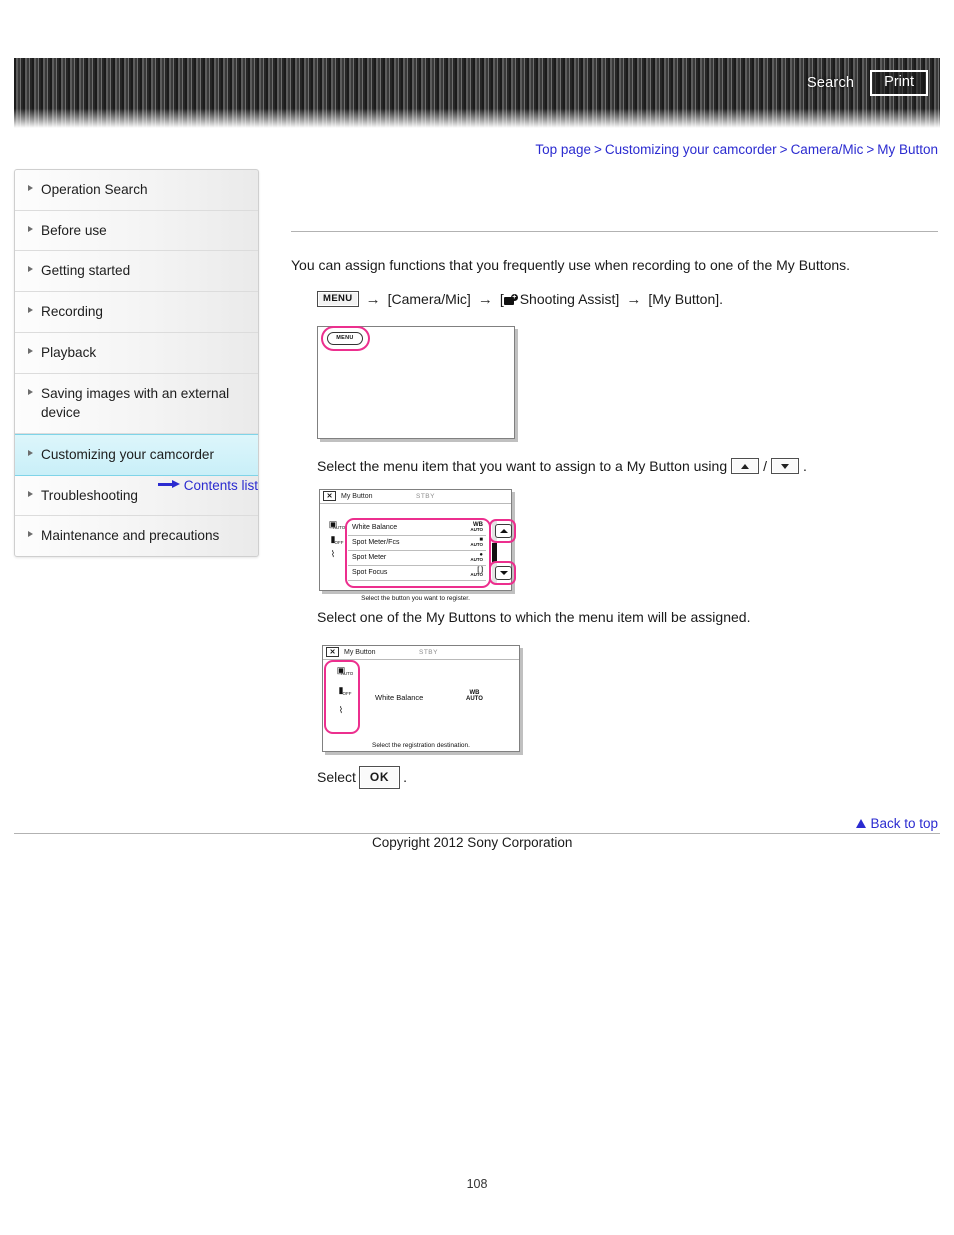 This screenshot has width=954, height=1235. I want to click on back-to-top-label: Back to top, so click(904, 823).